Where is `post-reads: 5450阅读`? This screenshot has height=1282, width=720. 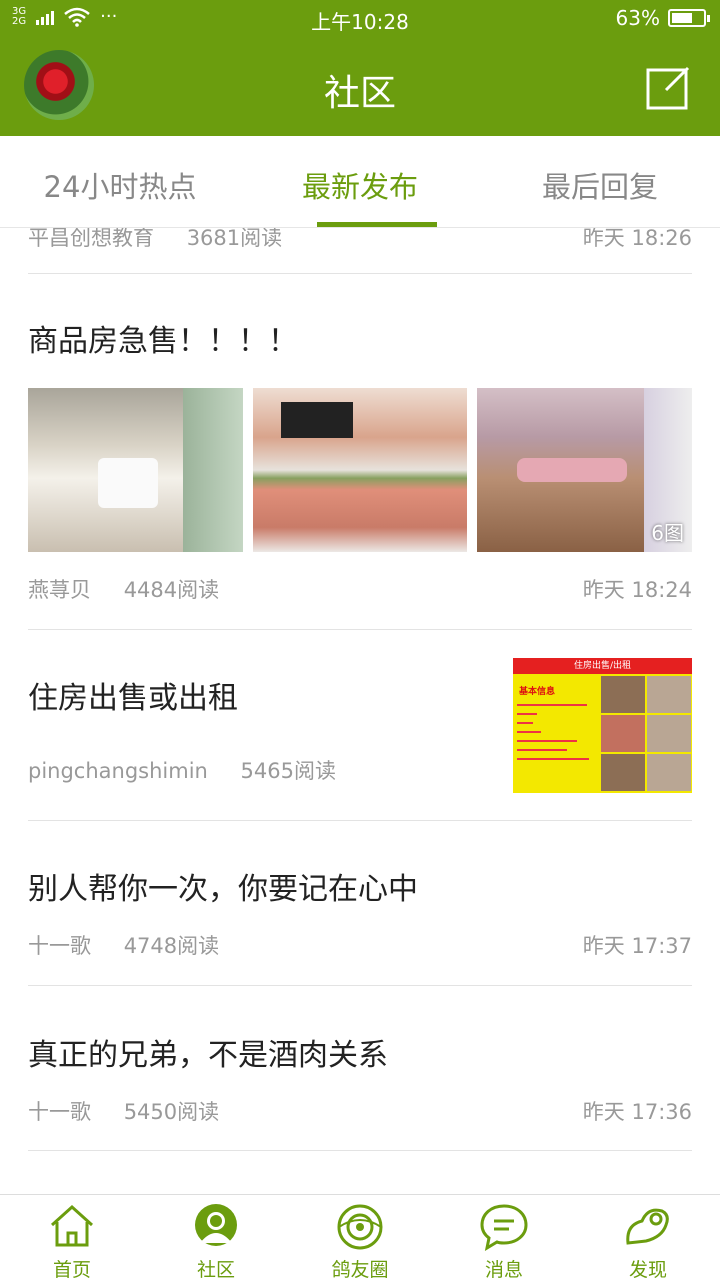
post-reads: 5450阅读 is located at coordinates (171, 1112).